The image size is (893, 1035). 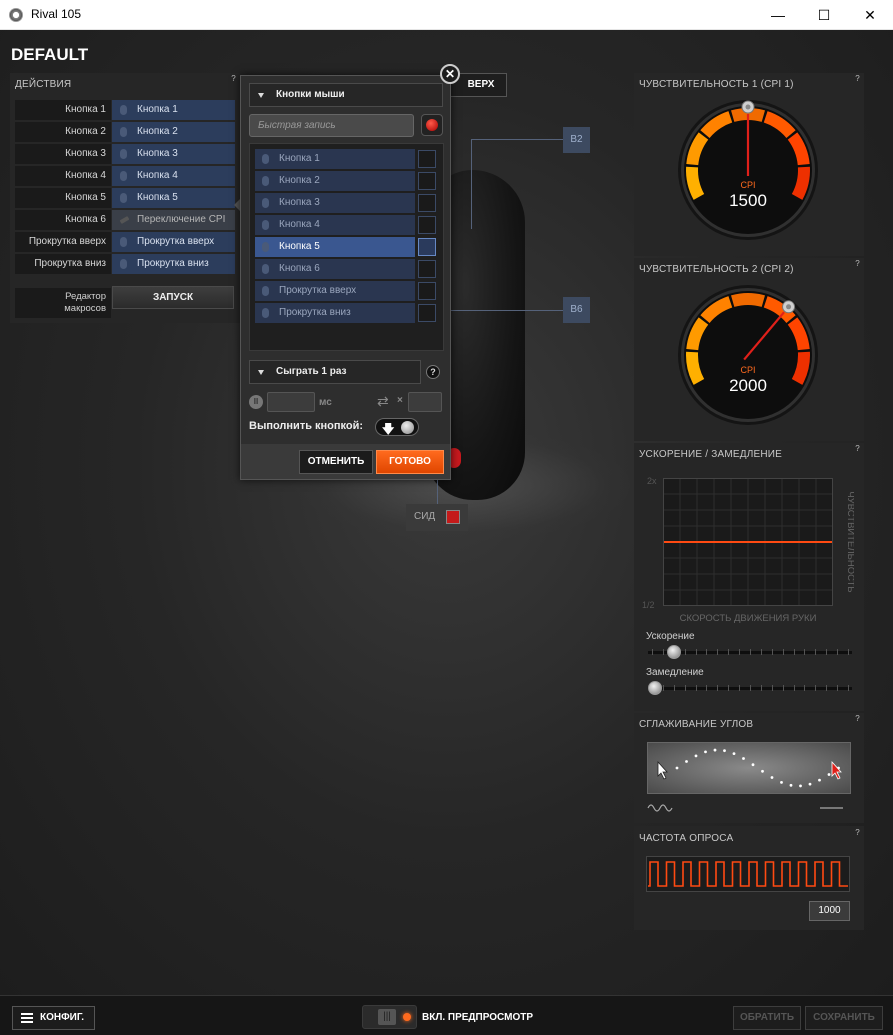 What do you see at coordinates (397, 427) in the screenshot?
I see `execute-toggle: 🡇` at bounding box center [397, 427].